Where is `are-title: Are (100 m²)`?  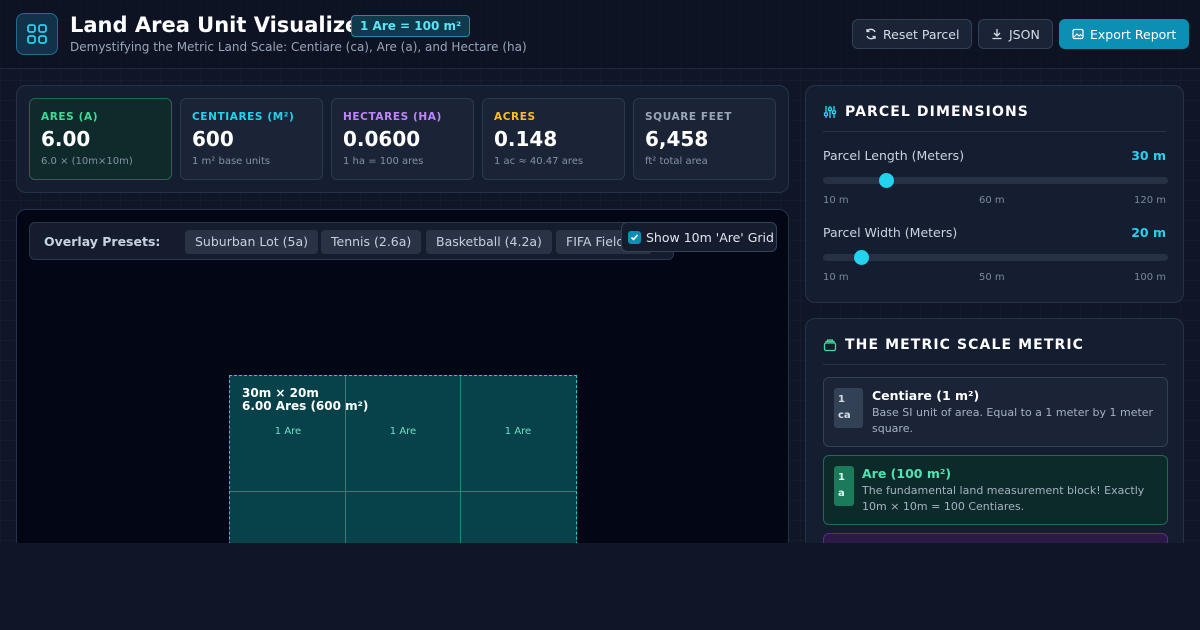
are-title: Are (100 m²) is located at coordinates (907, 473).